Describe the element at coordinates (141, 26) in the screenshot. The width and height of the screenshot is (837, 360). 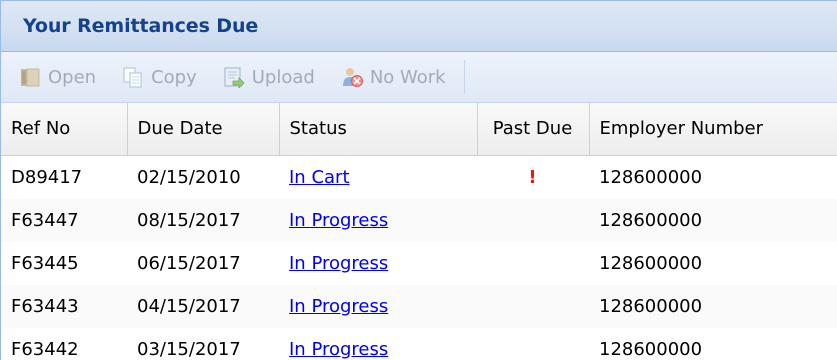
I see `panel-title: Your Remittances Due` at that location.